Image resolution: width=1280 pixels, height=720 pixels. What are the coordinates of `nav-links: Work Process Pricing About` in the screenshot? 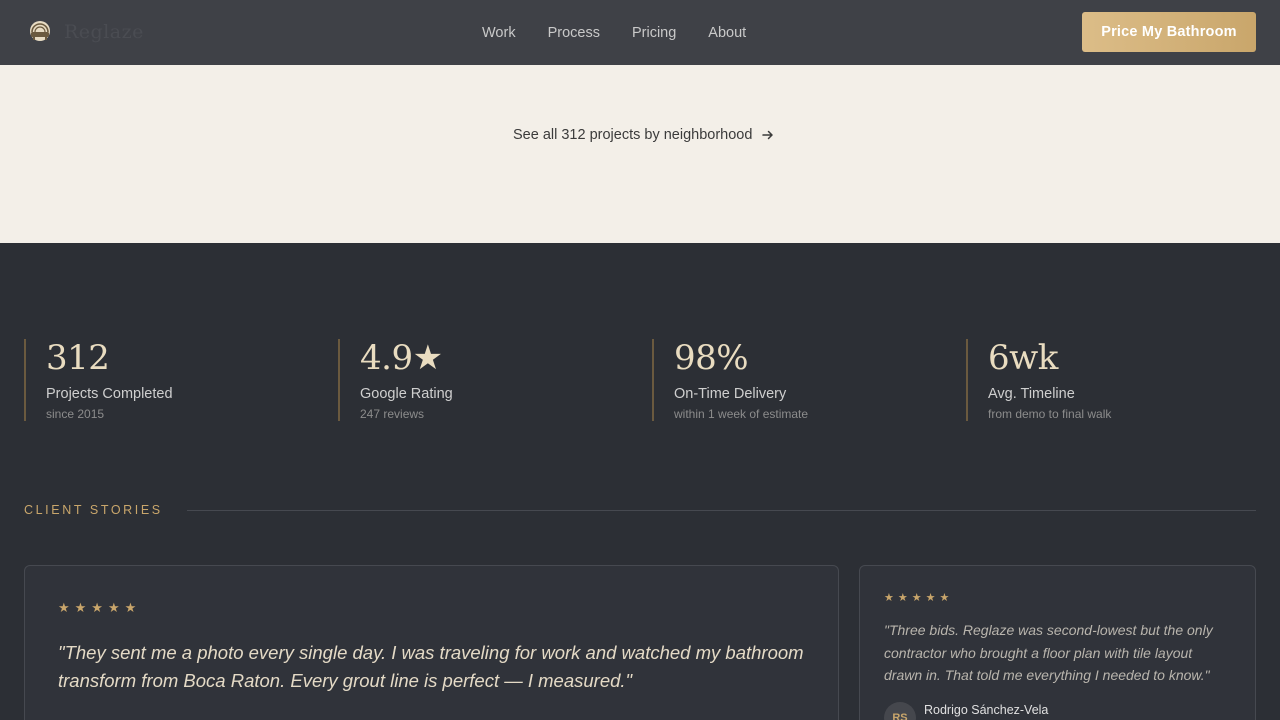 It's located at (614, 32).